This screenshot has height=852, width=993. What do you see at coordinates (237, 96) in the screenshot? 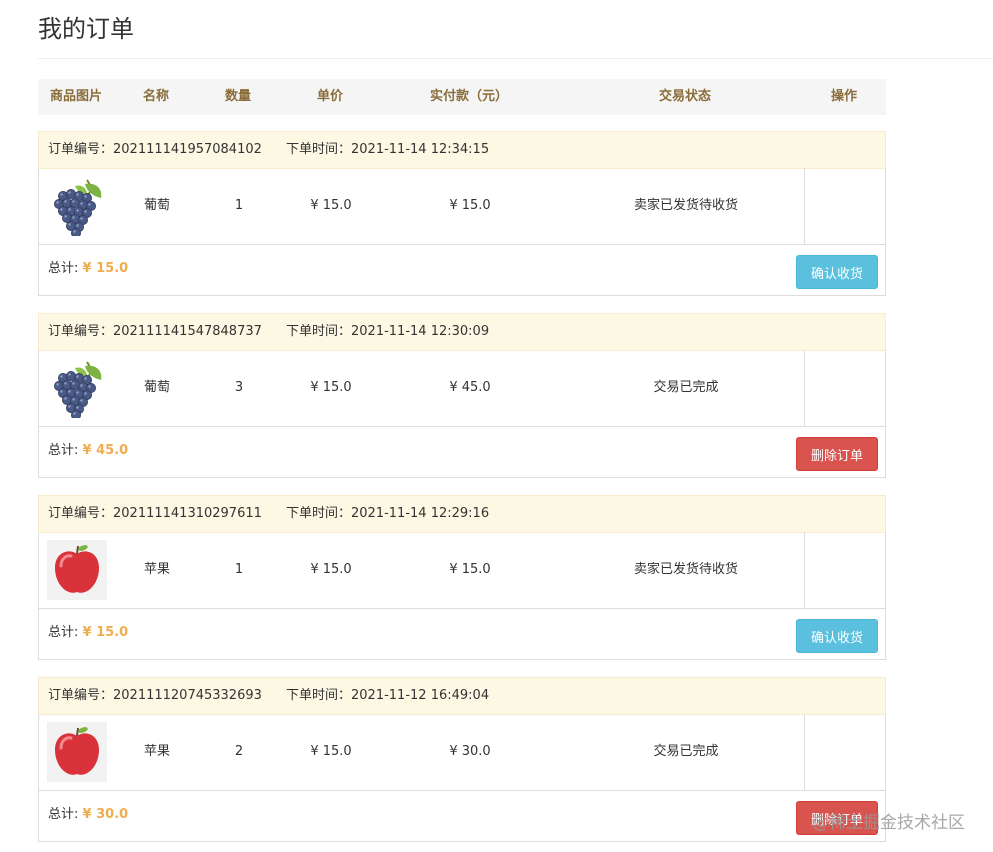
I see `column-header-quantity: 数量` at bounding box center [237, 96].